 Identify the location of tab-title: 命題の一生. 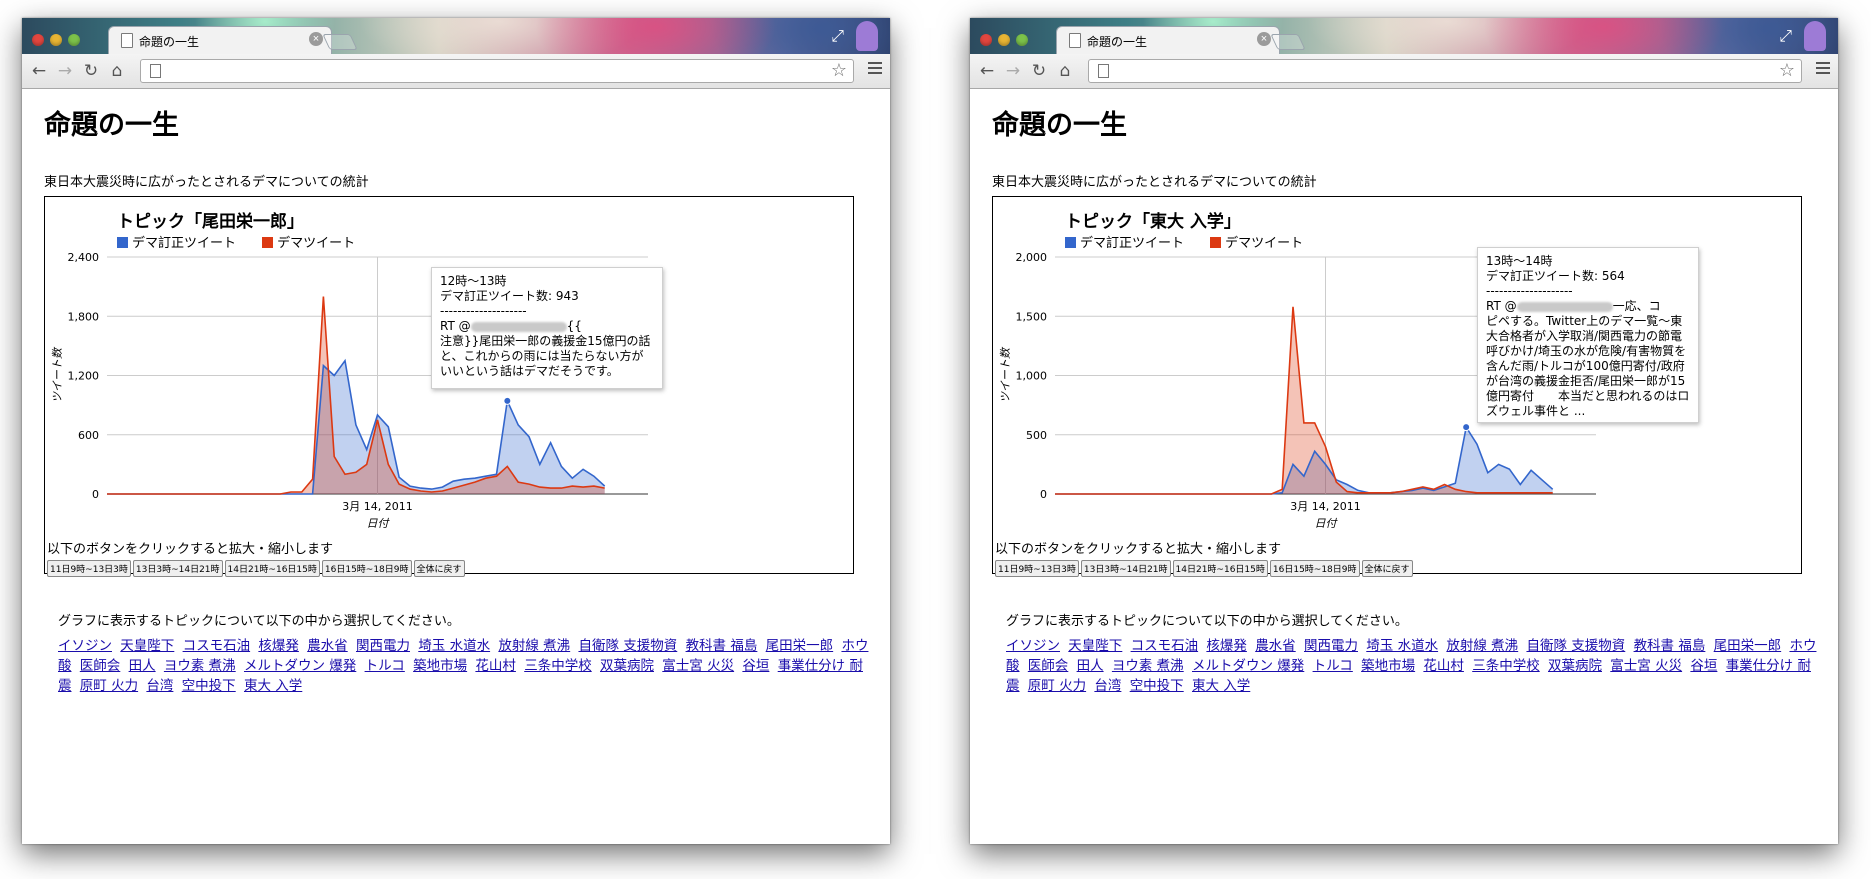
(1117, 42).